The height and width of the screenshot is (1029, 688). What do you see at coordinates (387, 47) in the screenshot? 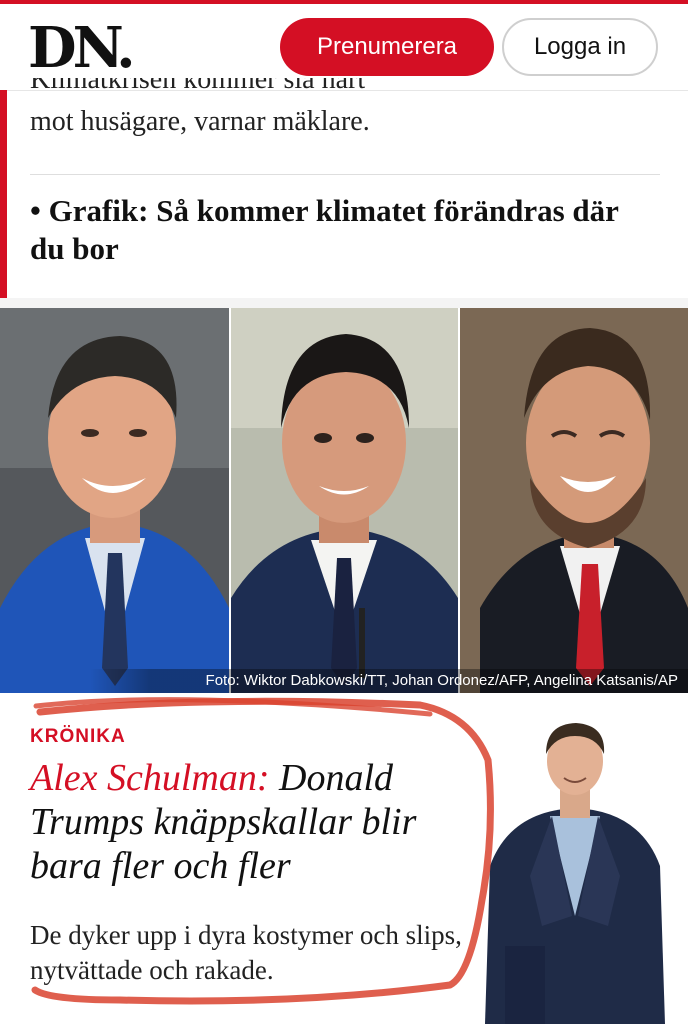
I see `subscribe-button: Prenumerera` at bounding box center [387, 47].